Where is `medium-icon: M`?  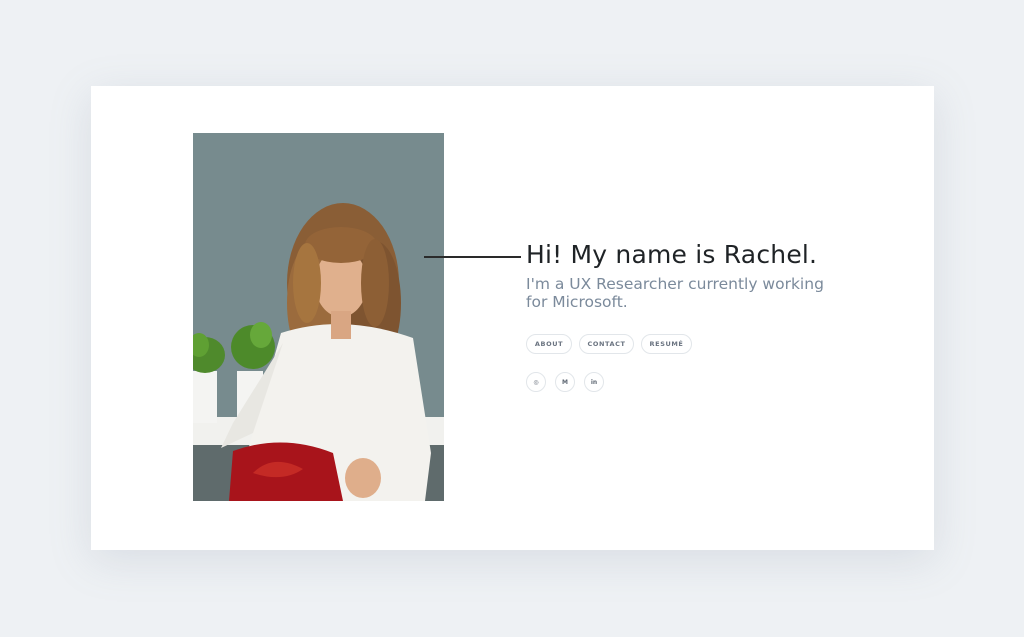
medium-icon: M is located at coordinates (565, 382).